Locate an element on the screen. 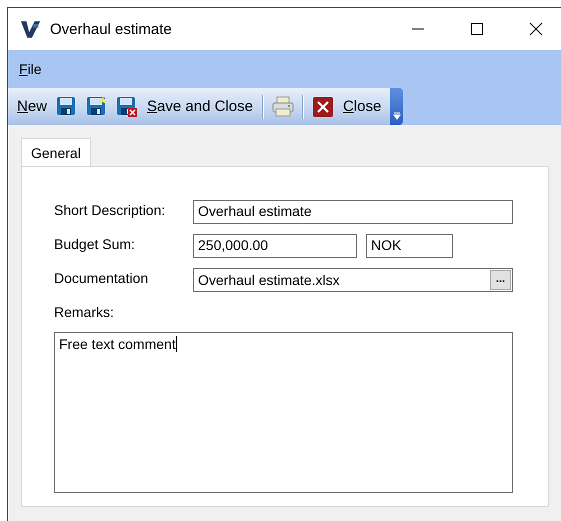 The width and height of the screenshot is (561, 521). app-logo-icon is located at coordinates (31, 29).